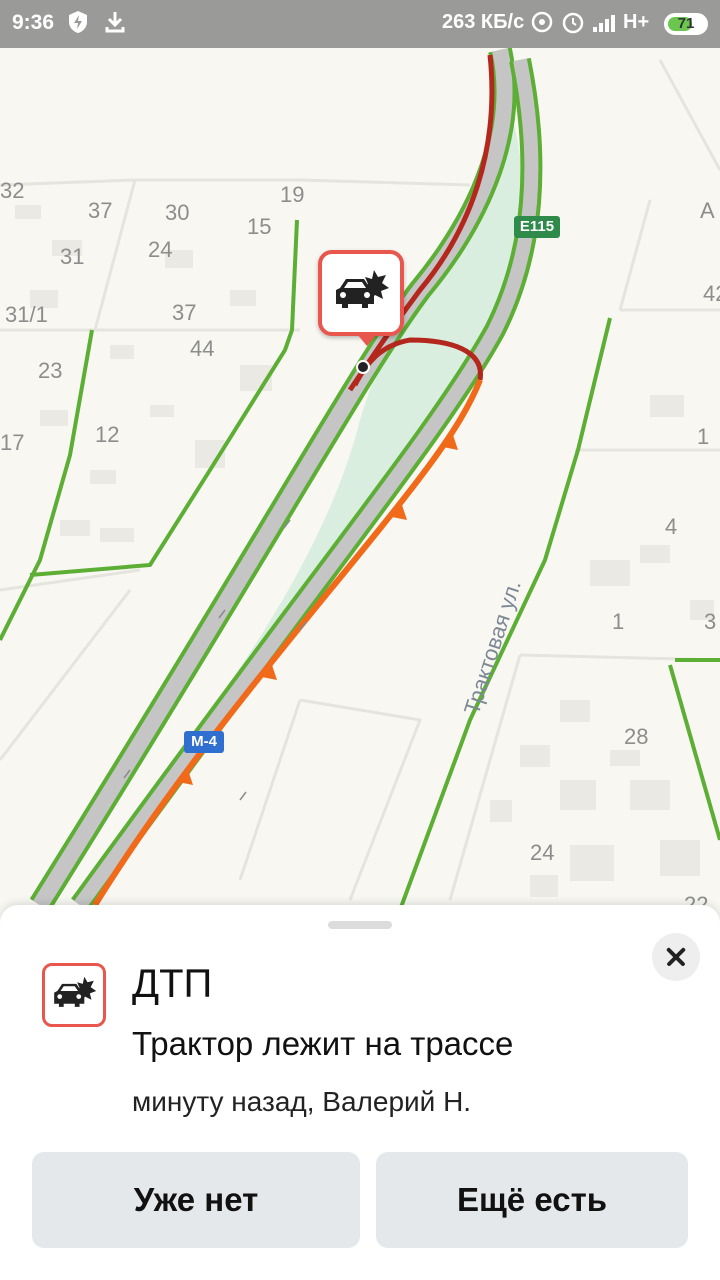  I want to click on road-badge-e115: E115, so click(537, 227).